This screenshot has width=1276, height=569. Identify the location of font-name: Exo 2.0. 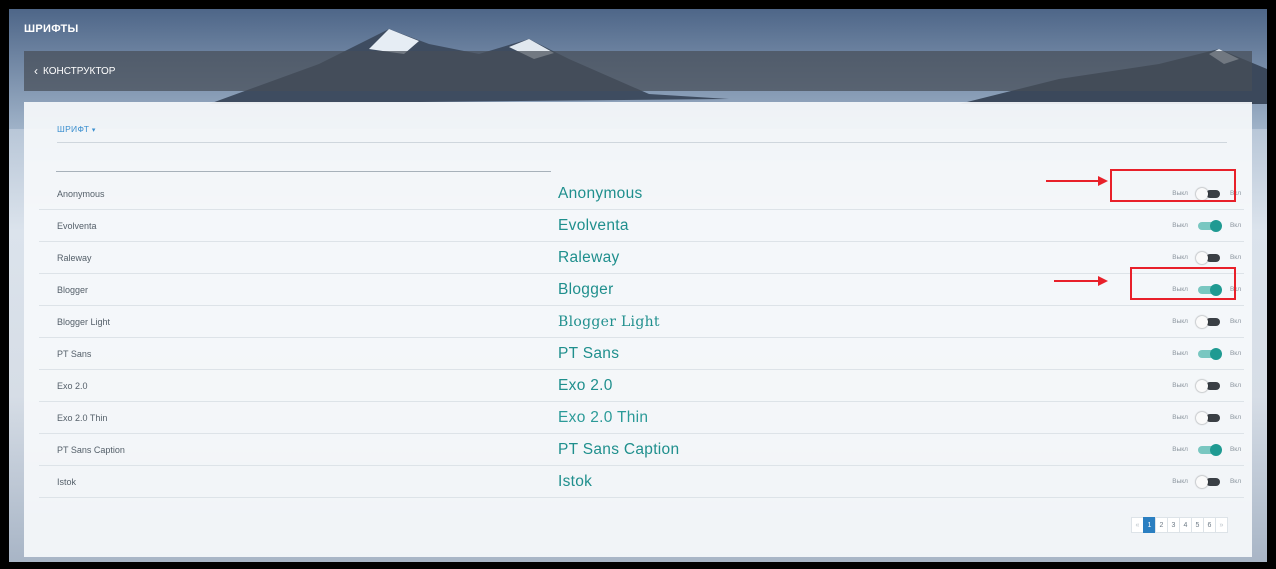
(72, 385).